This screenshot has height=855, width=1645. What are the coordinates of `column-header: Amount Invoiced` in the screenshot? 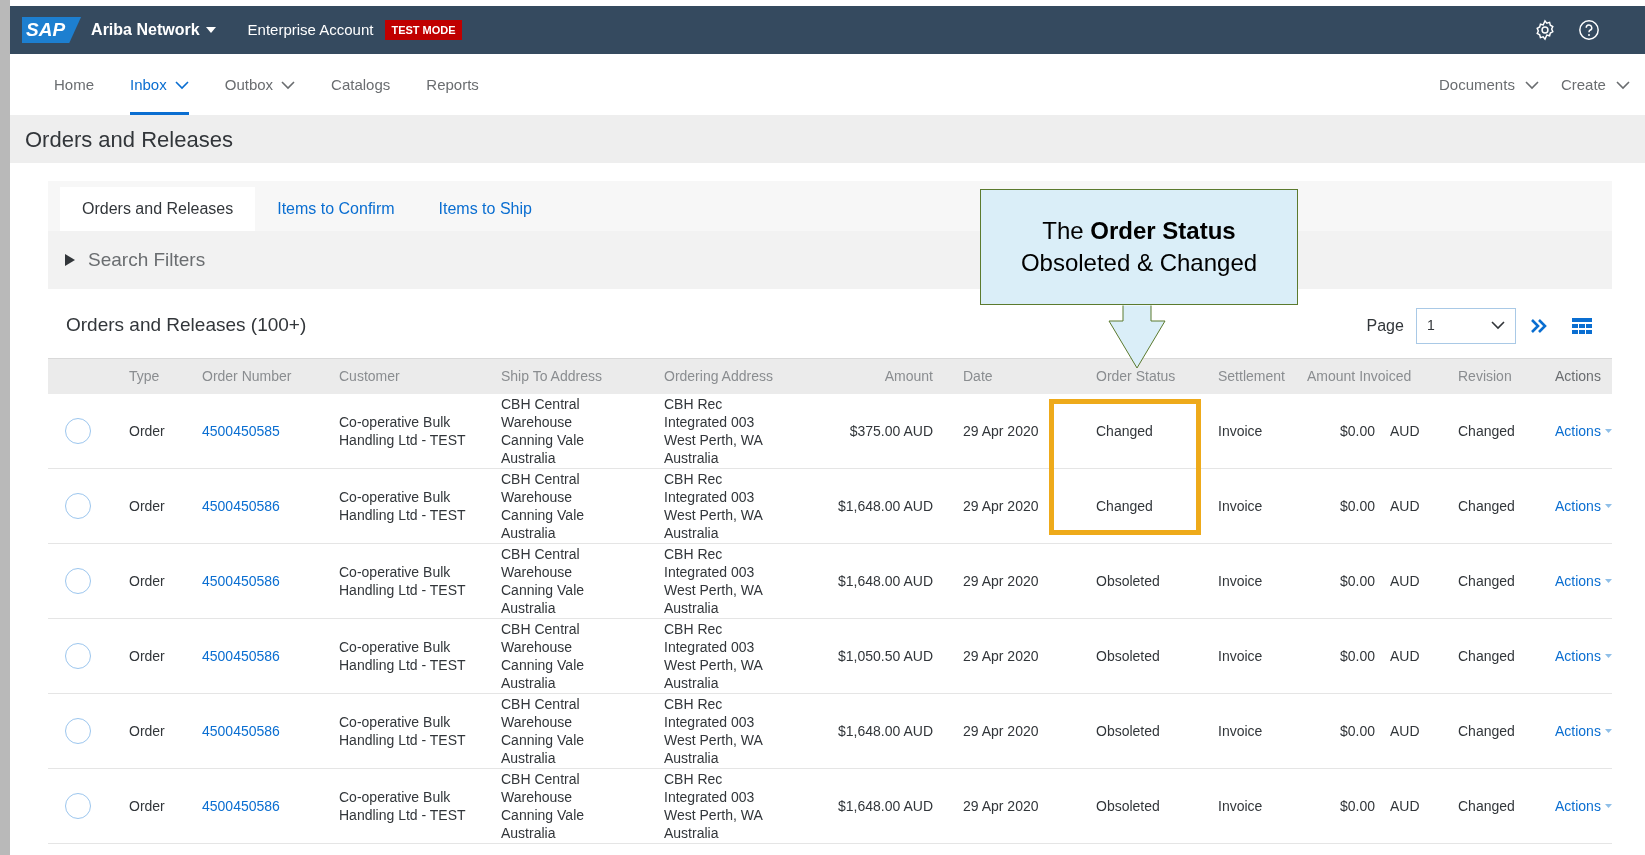 It's located at (1359, 376).